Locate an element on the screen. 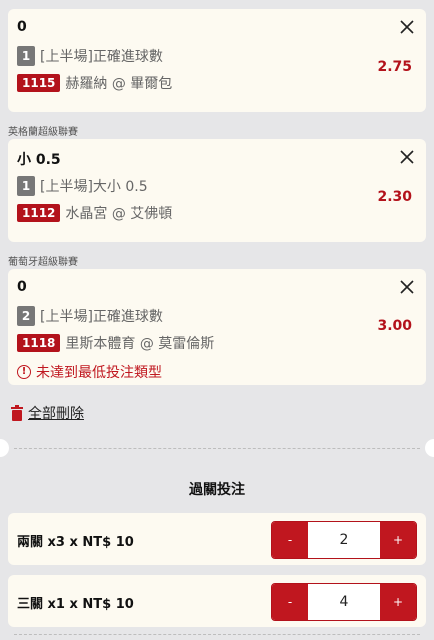  parlay-row: 三關 x1 x NT$ 10 - + is located at coordinates (217, 601).